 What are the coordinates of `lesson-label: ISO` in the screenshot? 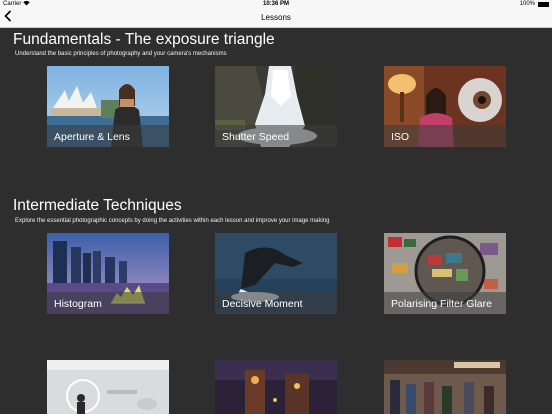 It's located at (400, 137).